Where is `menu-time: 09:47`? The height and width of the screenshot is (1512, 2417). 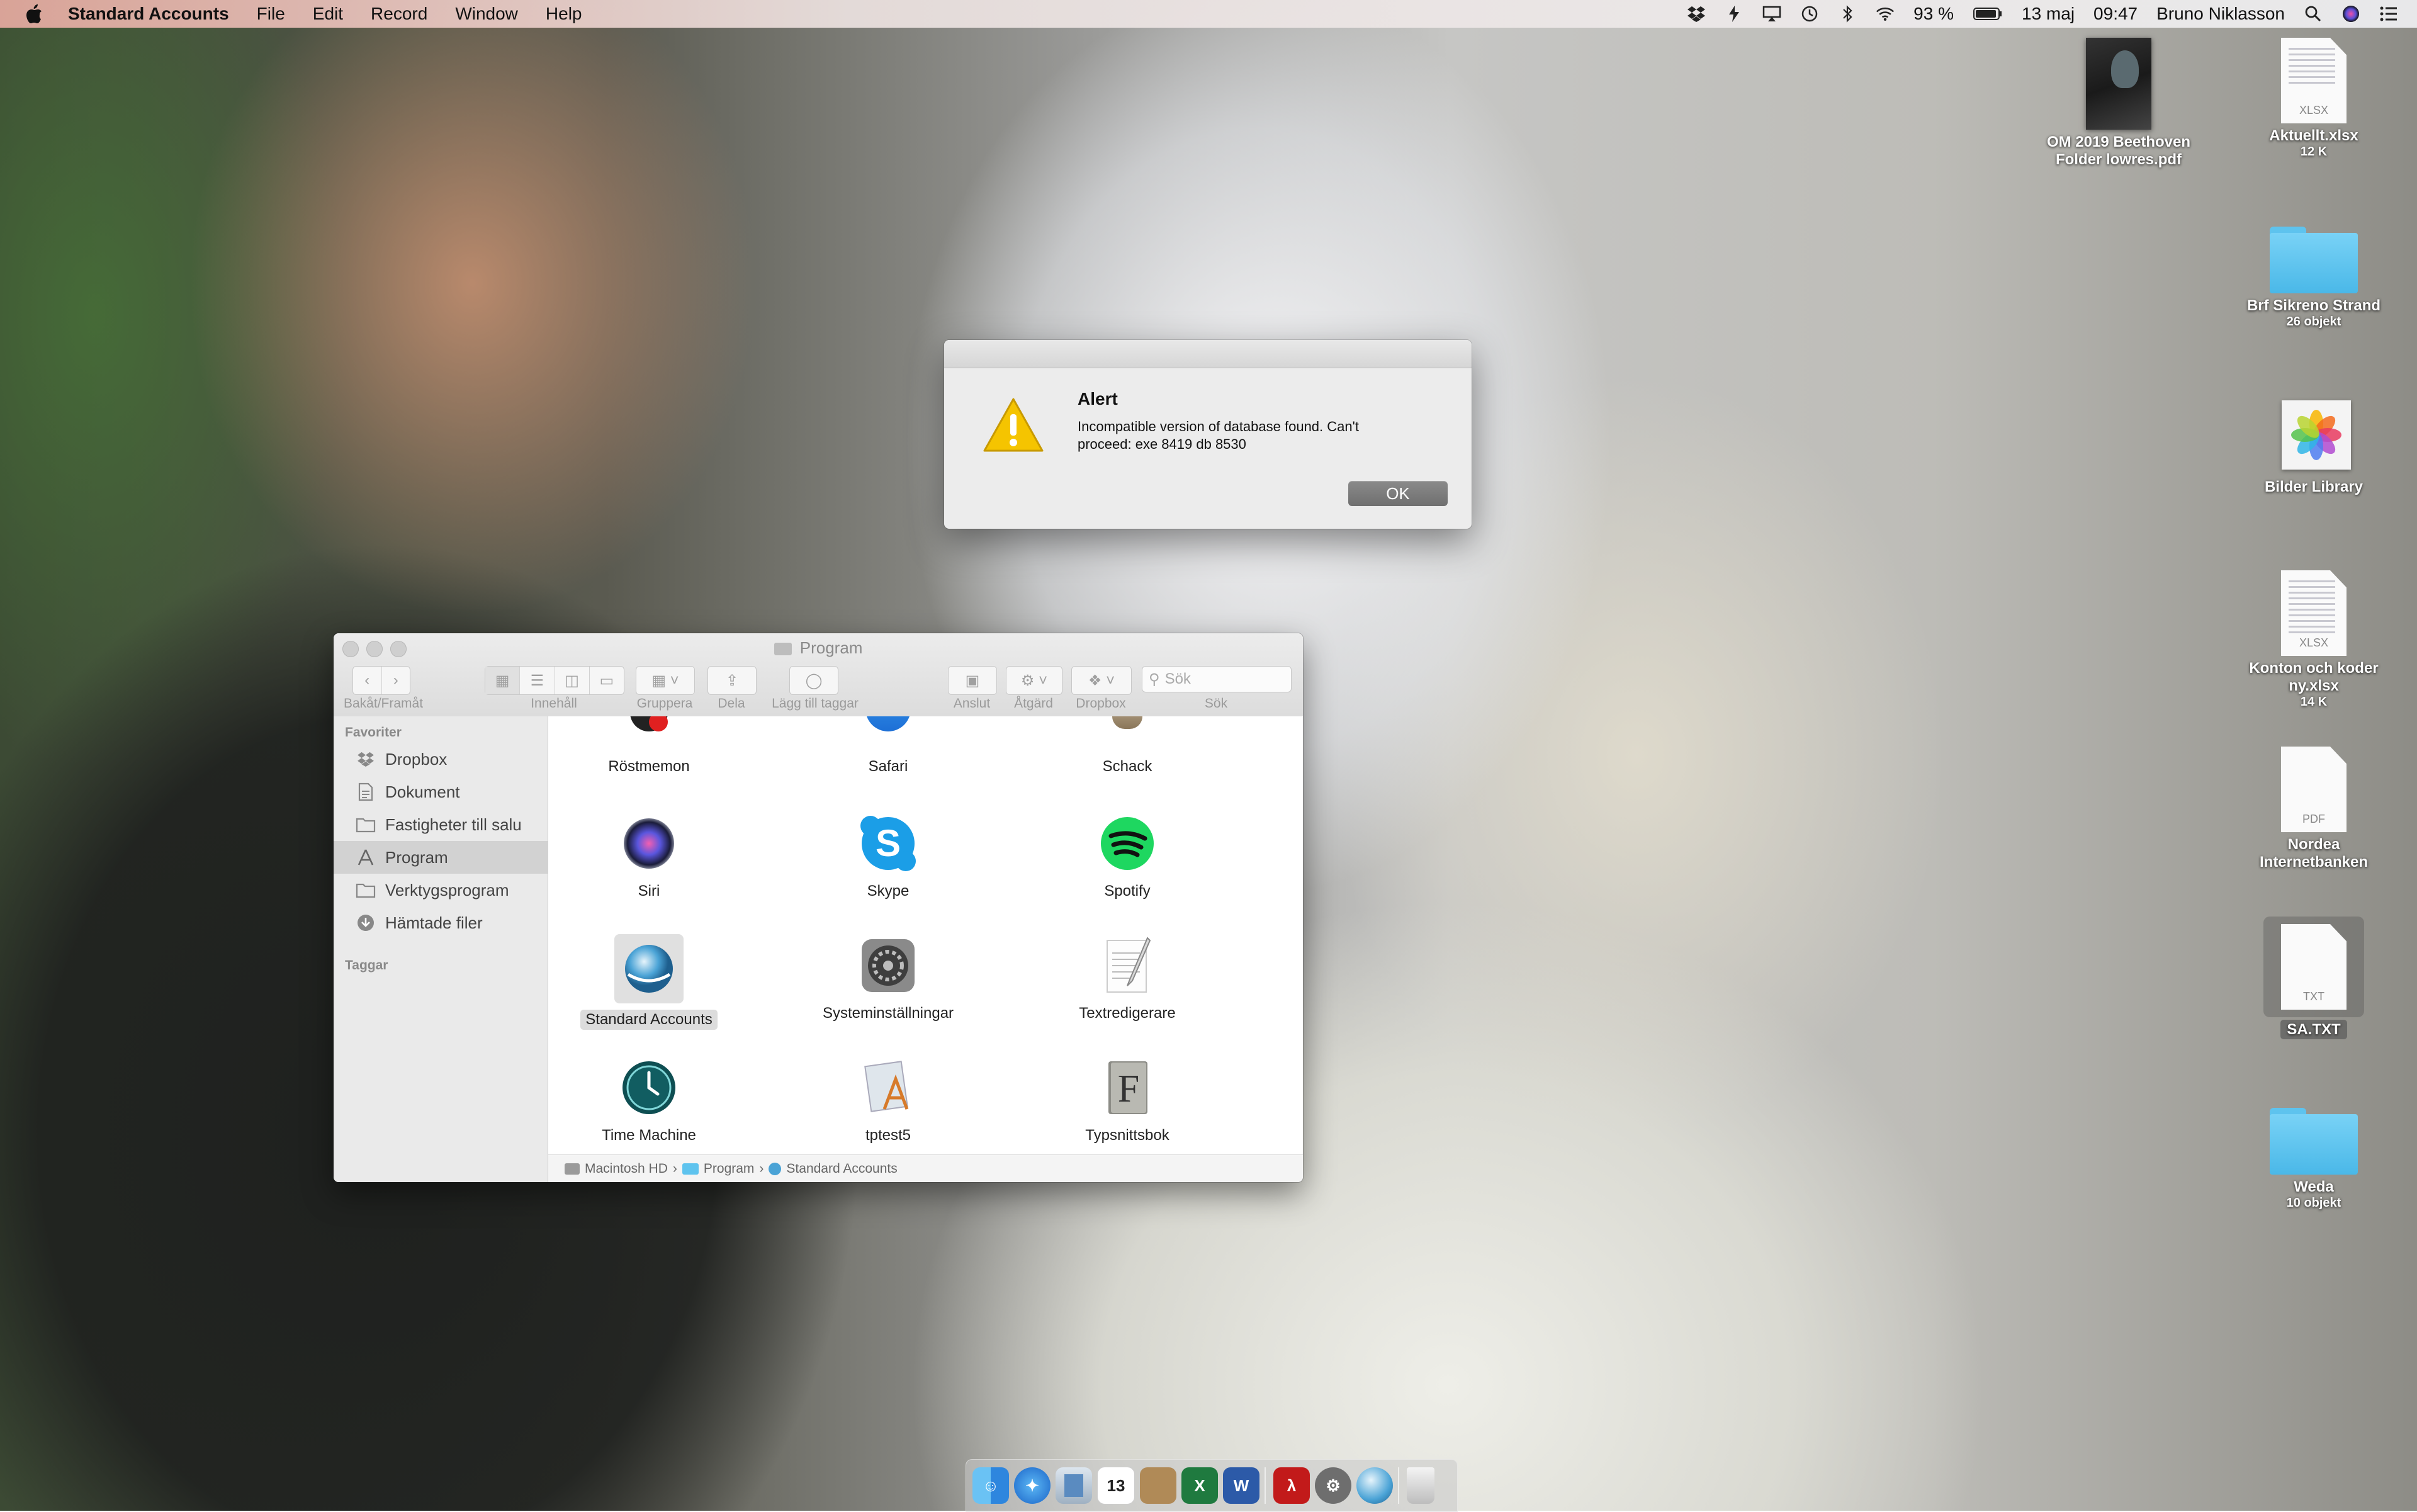
menu-time: 09:47 is located at coordinates (2115, 14).